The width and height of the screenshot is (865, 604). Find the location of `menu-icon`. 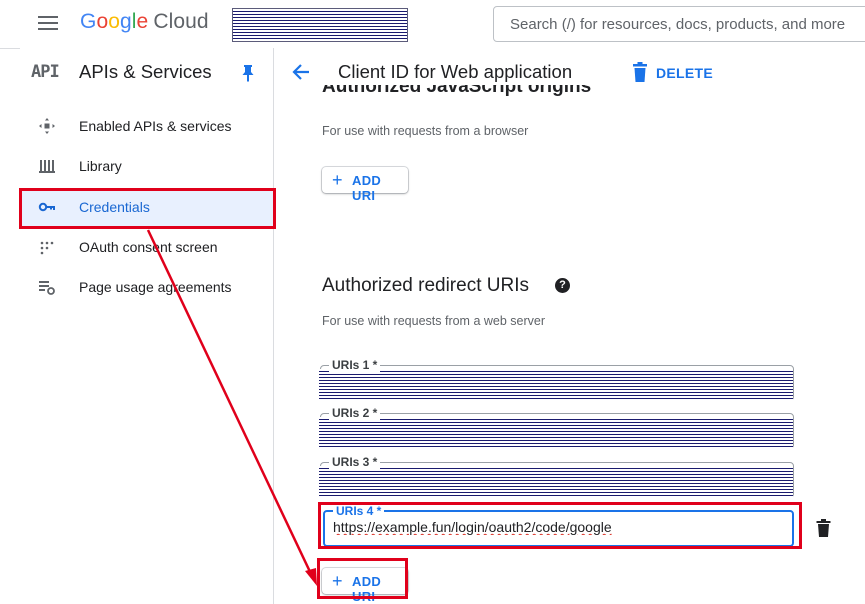

menu-icon is located at coordinates (49, 23).